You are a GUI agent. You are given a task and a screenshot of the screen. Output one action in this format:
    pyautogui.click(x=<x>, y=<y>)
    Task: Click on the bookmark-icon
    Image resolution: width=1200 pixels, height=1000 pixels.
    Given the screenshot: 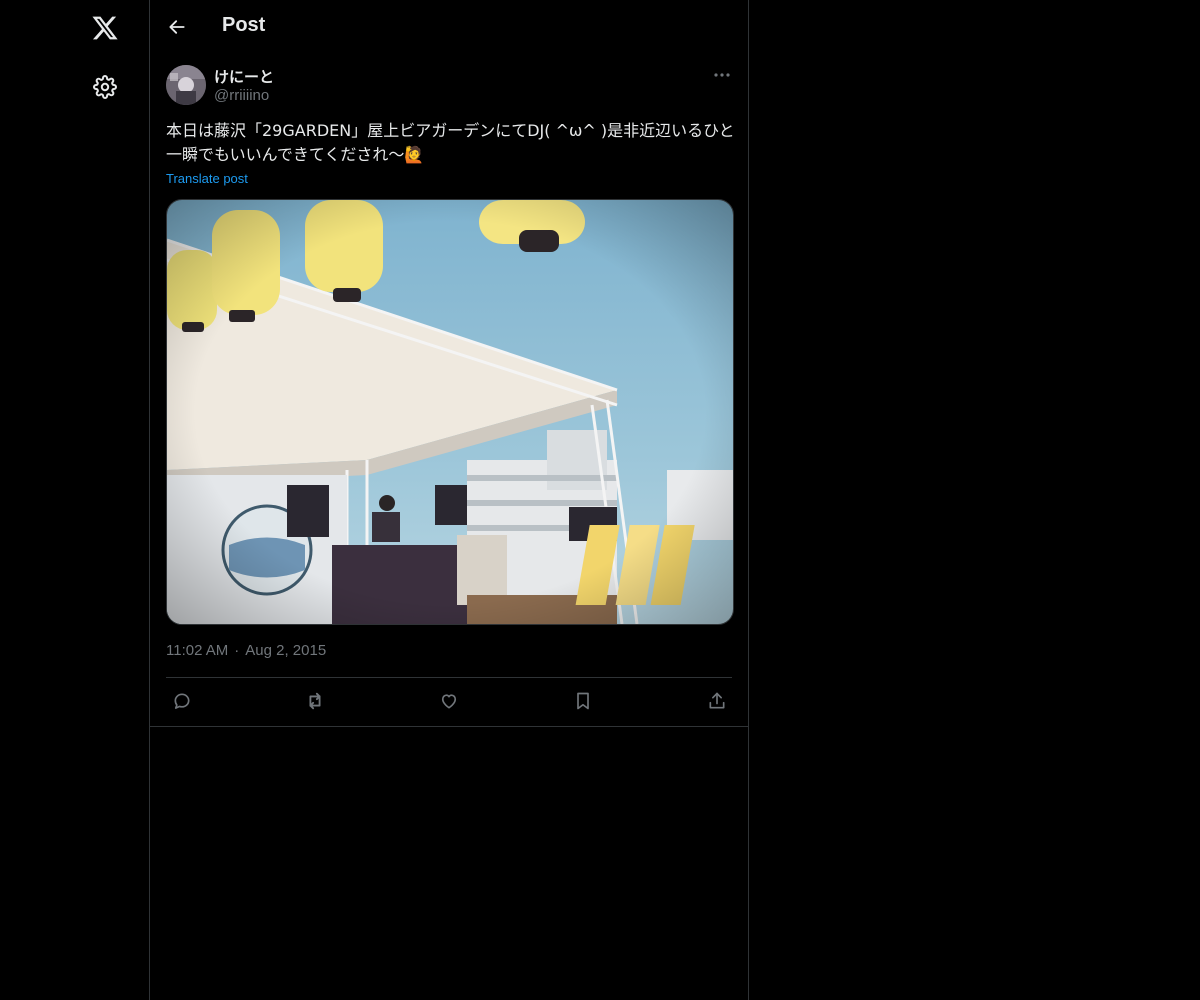 What is the action you would take?
    pyautogui.click(x=583, y=701)
    